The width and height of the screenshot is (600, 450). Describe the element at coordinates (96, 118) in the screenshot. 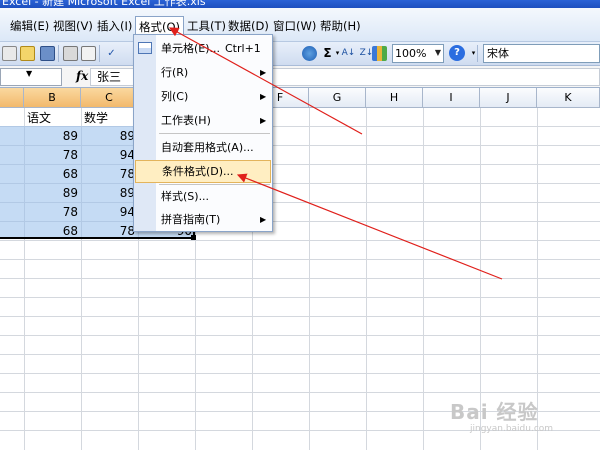

I see `header-cell-math: 数学` at that location.